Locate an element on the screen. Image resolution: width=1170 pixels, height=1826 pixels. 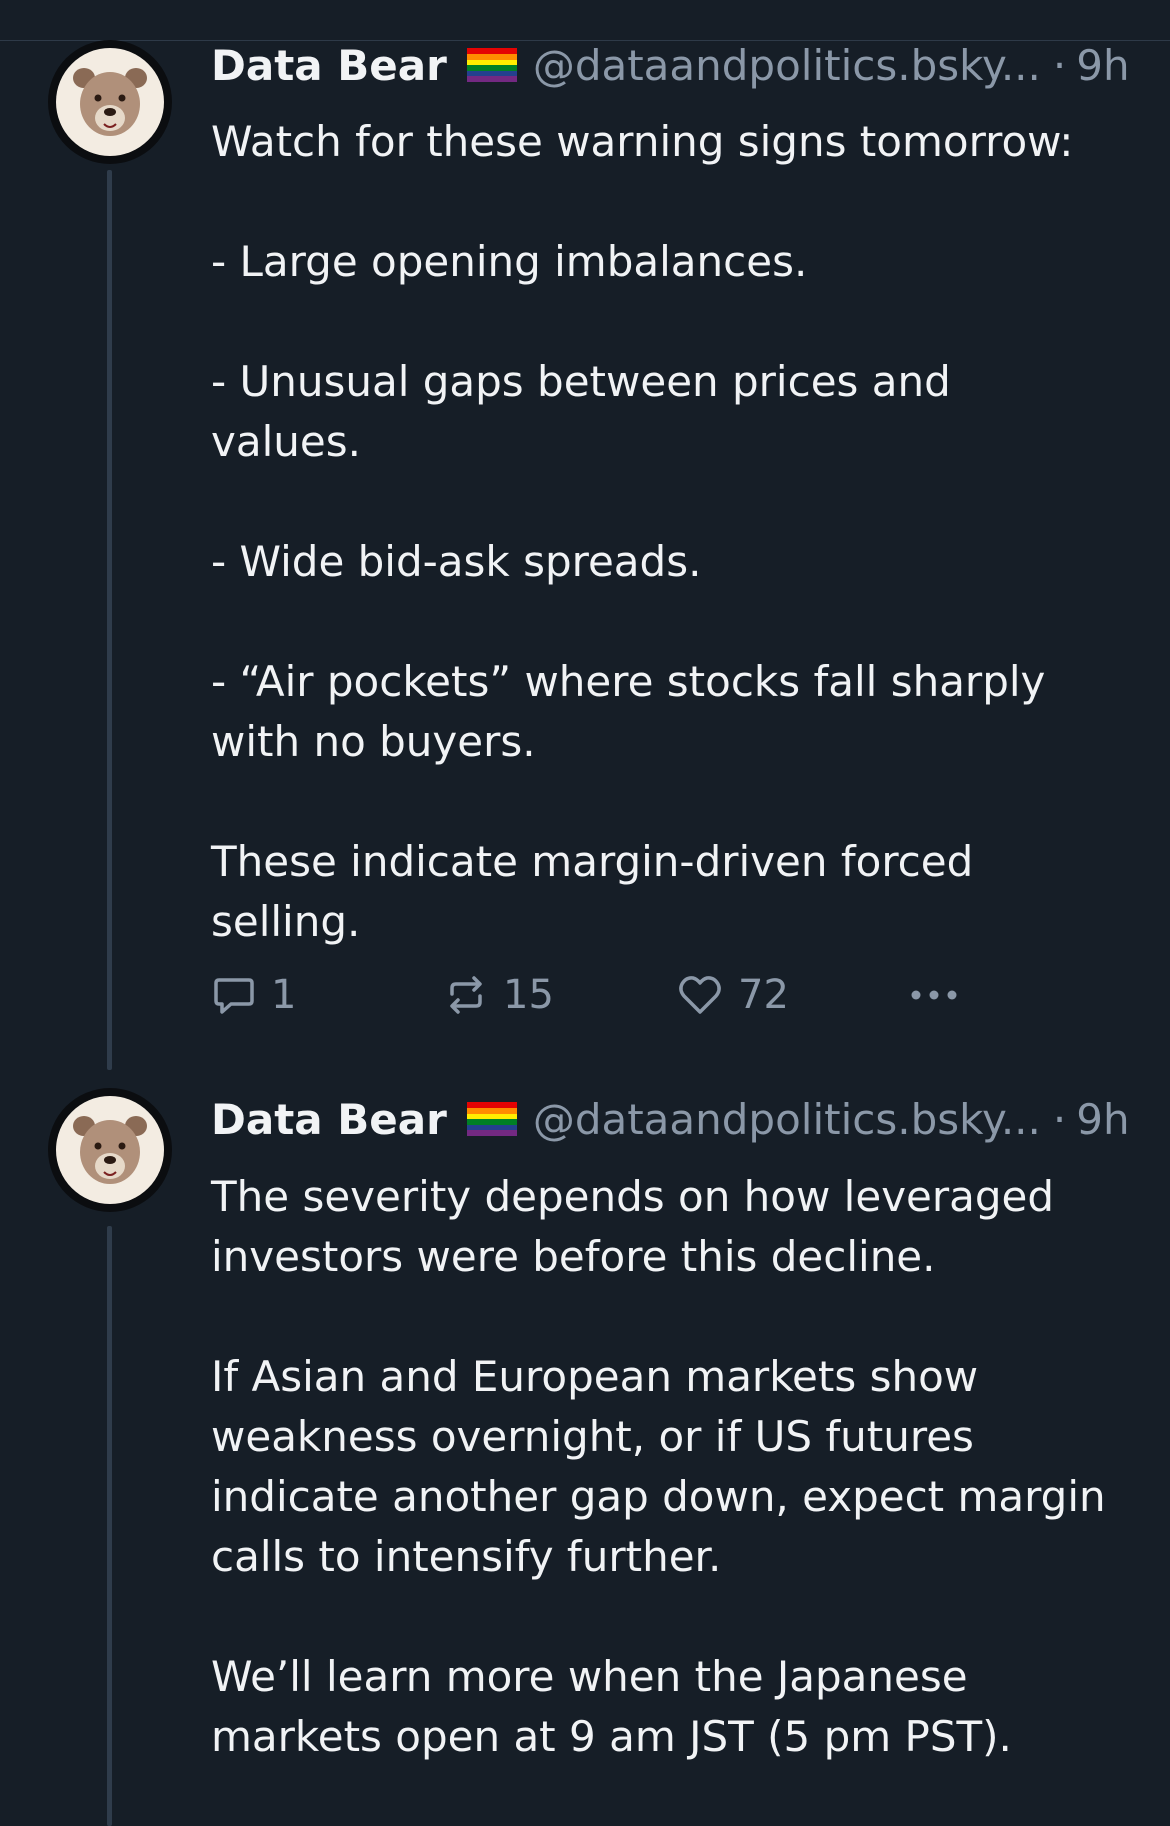
post-actions: 1 15 72 is located at coordinates (611, 995).